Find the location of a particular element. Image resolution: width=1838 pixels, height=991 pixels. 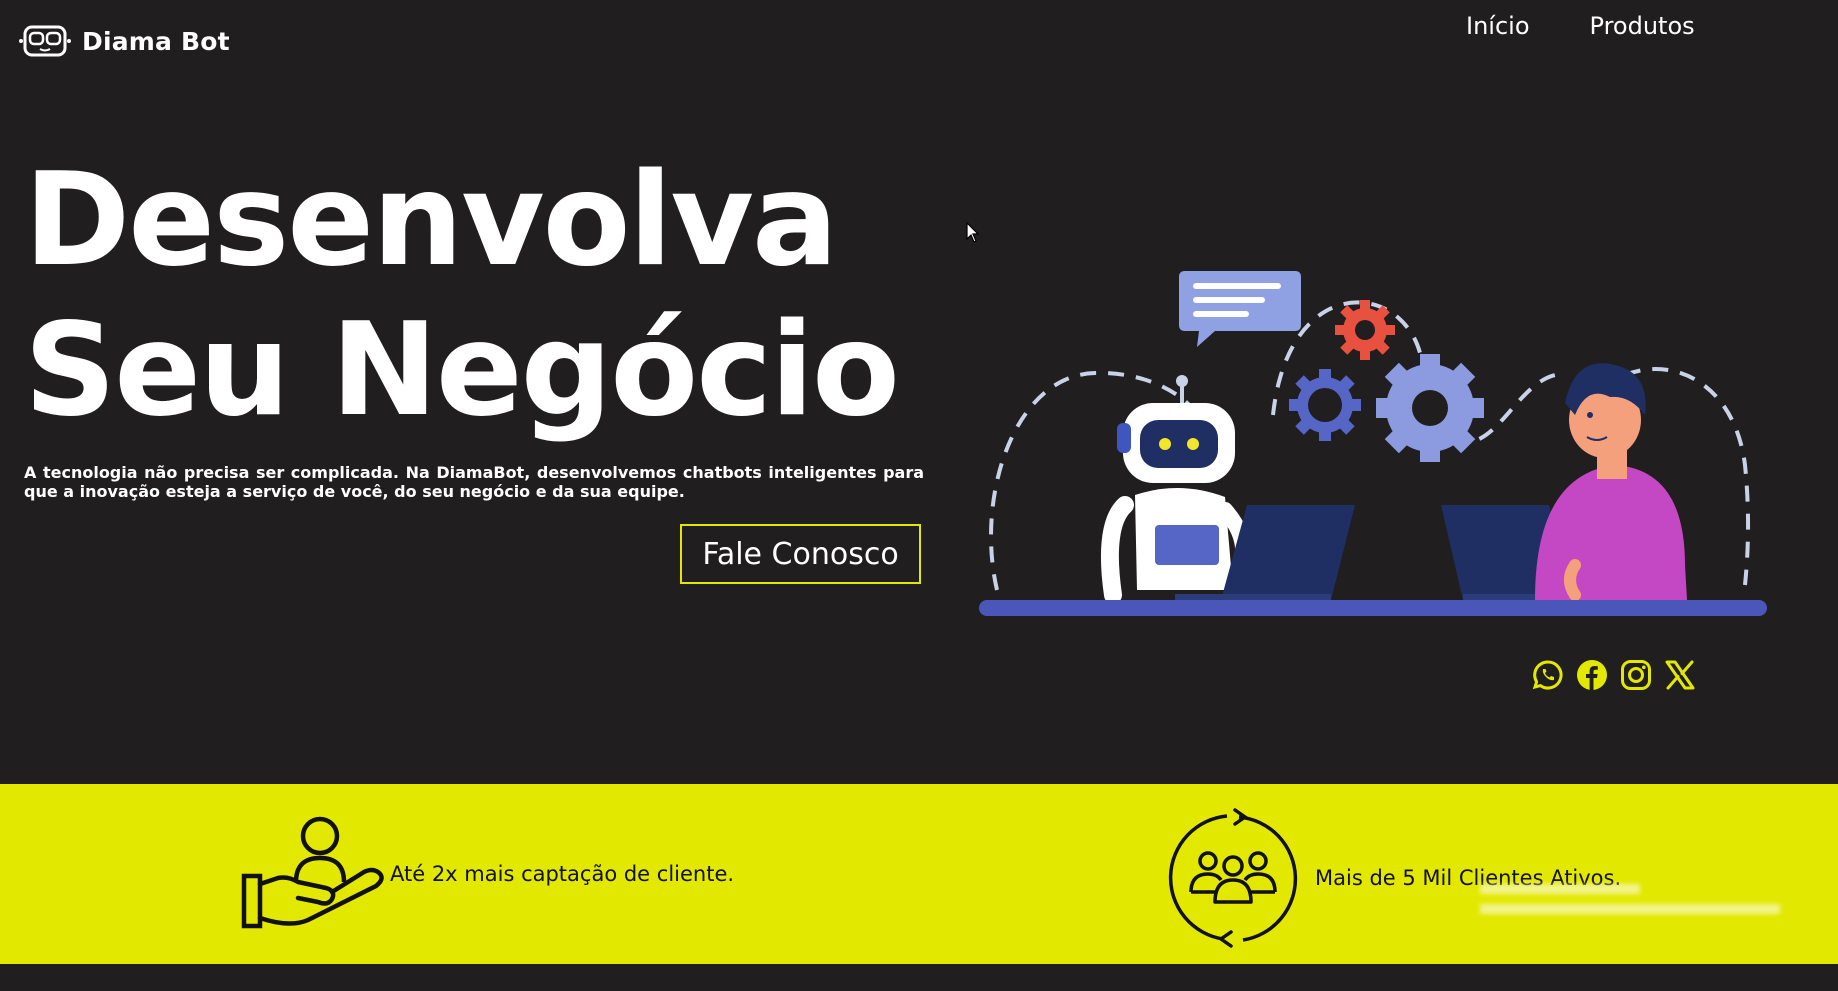

main-nav: Início Produtos is located at coordinates (1580, 26).